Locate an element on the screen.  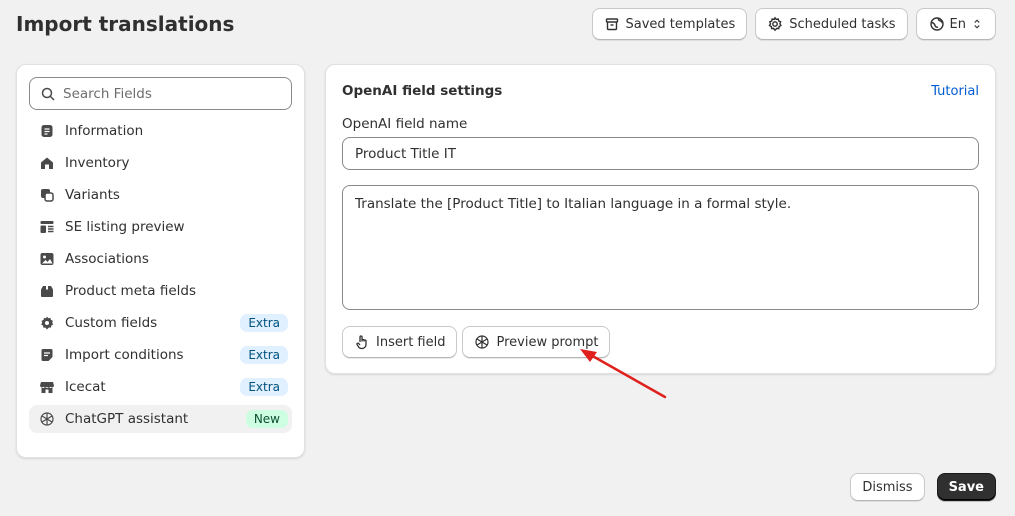
box-icon is located at coordinates (47, 291).